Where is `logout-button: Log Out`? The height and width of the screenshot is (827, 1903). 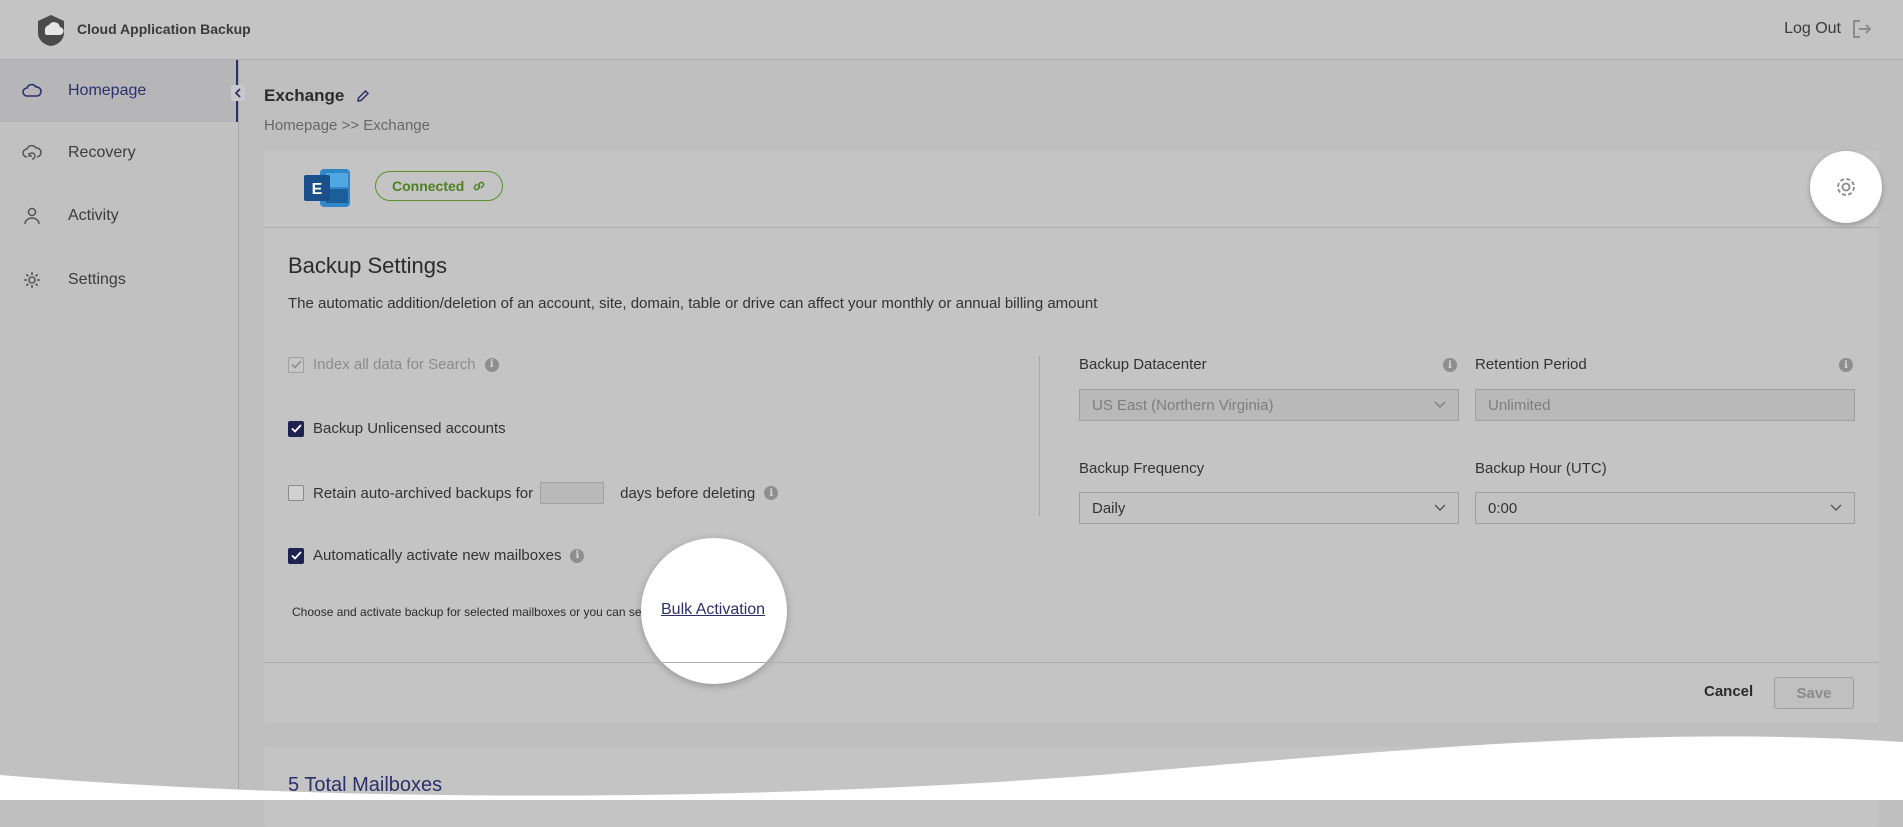 logout-button: Log Out is located at coordinates (1828, 29).